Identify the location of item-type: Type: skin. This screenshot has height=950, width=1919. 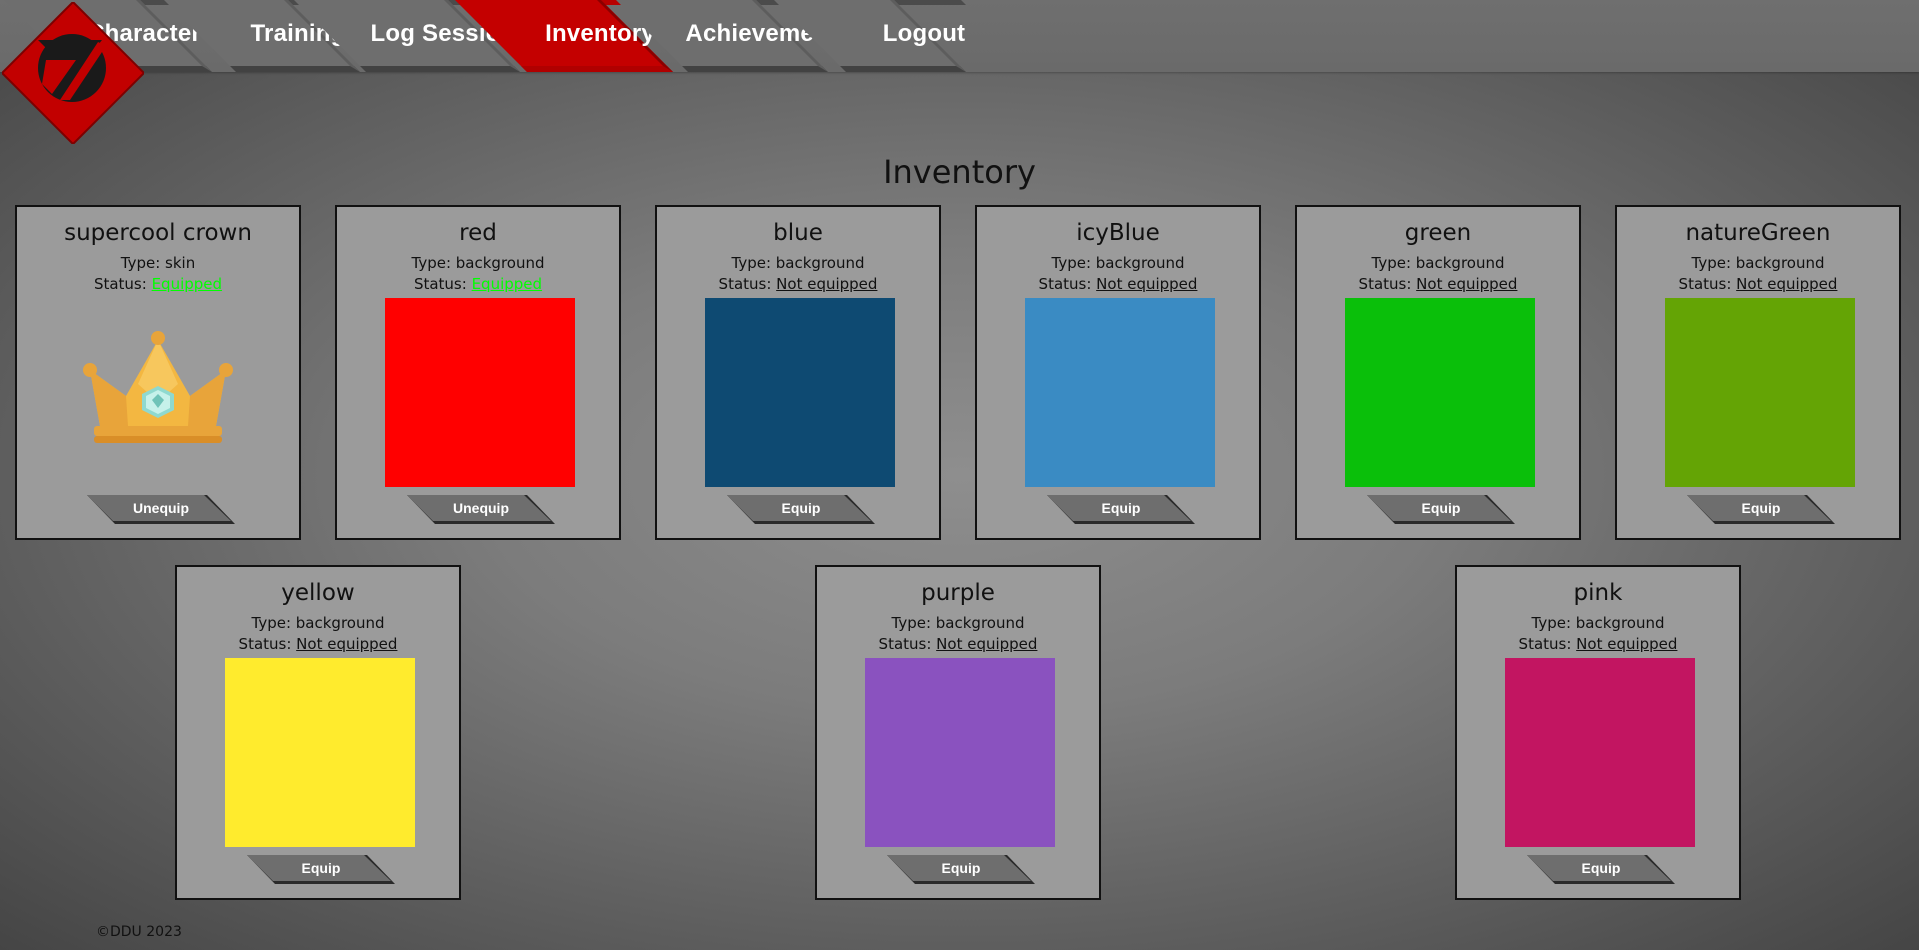
(158, 263).